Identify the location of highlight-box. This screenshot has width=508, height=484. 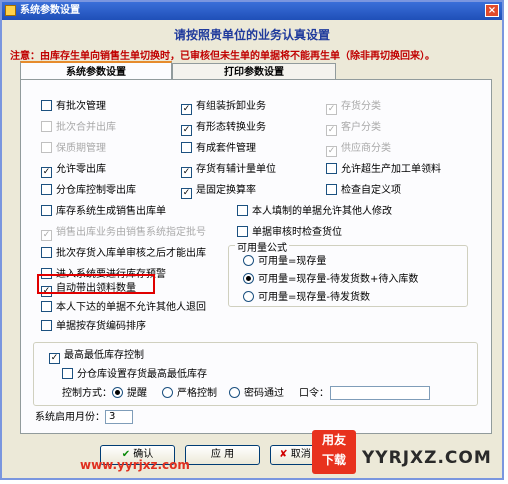
(96, 284).